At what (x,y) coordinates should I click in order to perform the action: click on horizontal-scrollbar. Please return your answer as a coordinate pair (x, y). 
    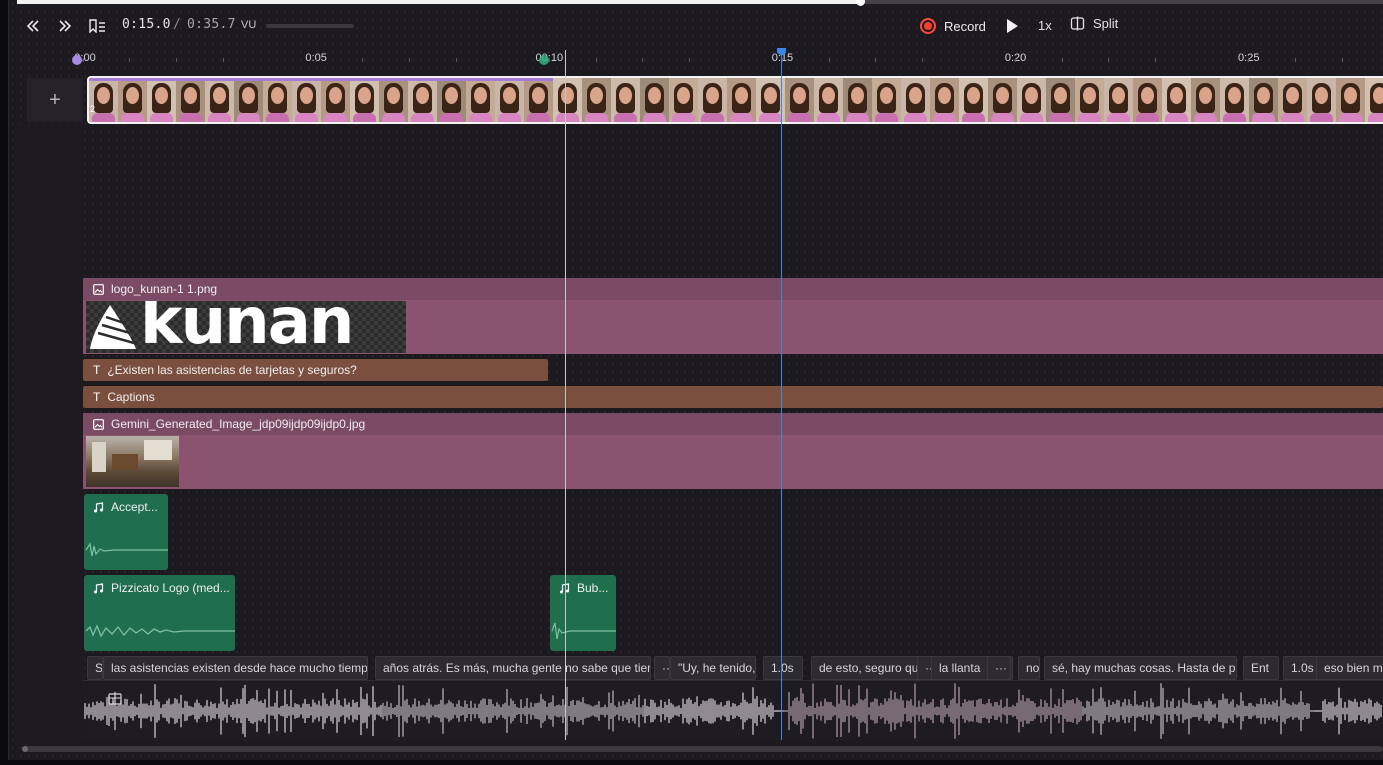
    Looking at the image, I should click on (702, 749).